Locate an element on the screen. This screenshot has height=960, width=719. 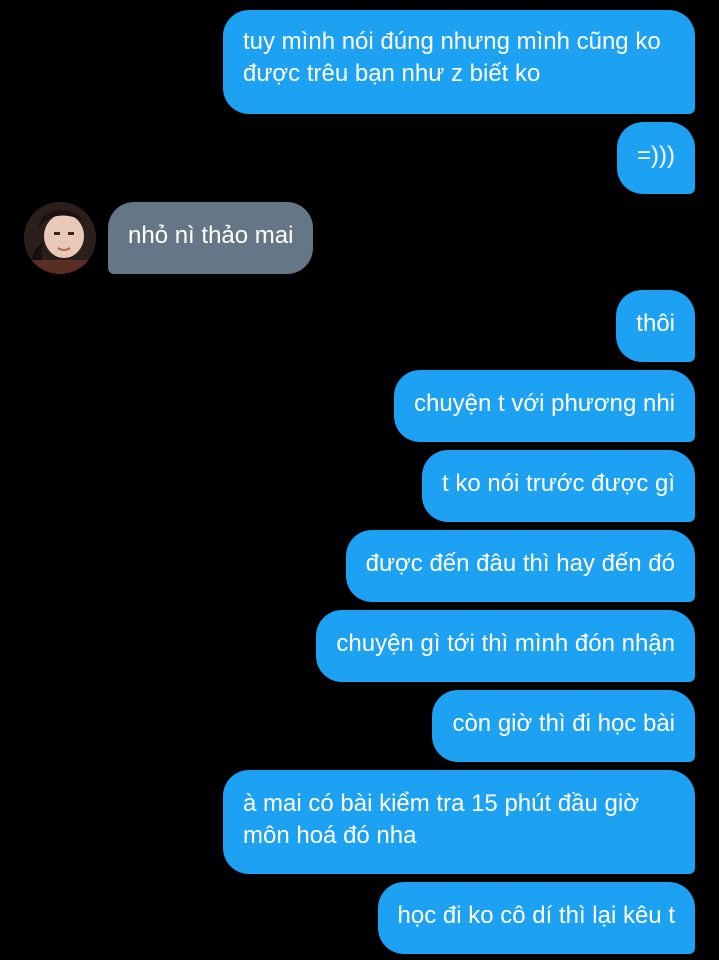
message-text: được đến đâu thì hay đến đó is located at coordinates (520, 563).